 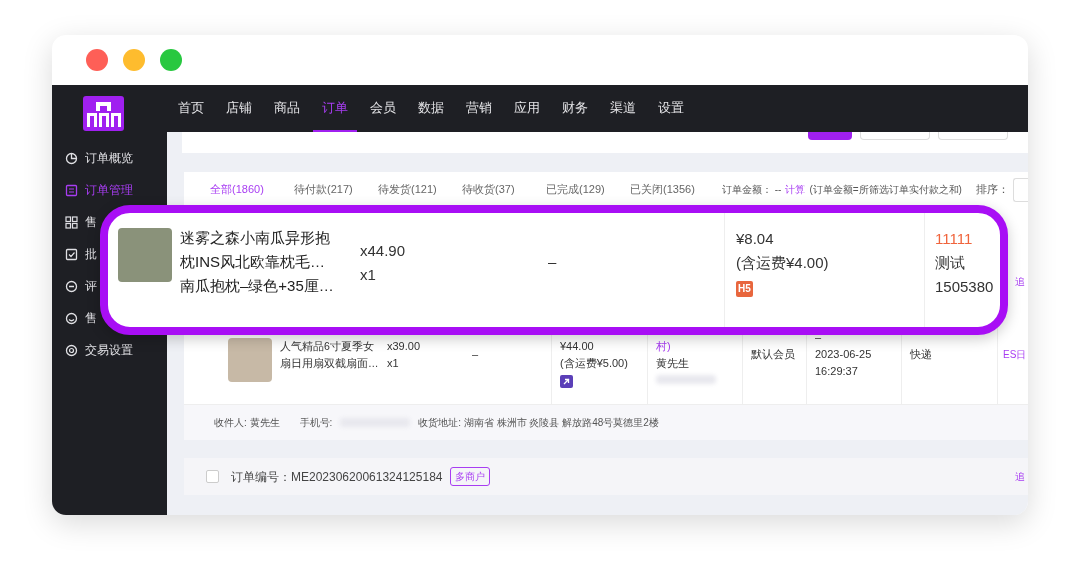 I want to click on product-name-line: 迷雾之森小南瓜异形抱, so click(x=270, y=238).